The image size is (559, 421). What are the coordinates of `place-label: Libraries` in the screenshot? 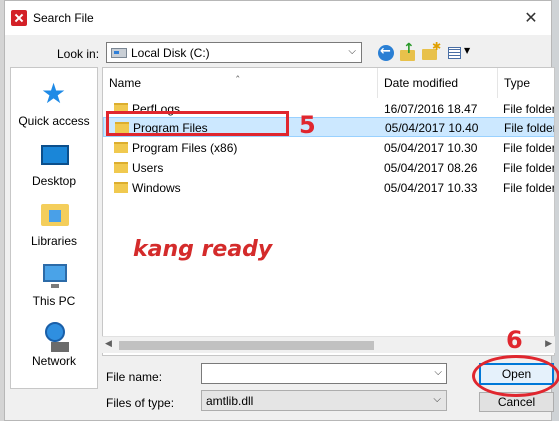 It's located at (54, 241).